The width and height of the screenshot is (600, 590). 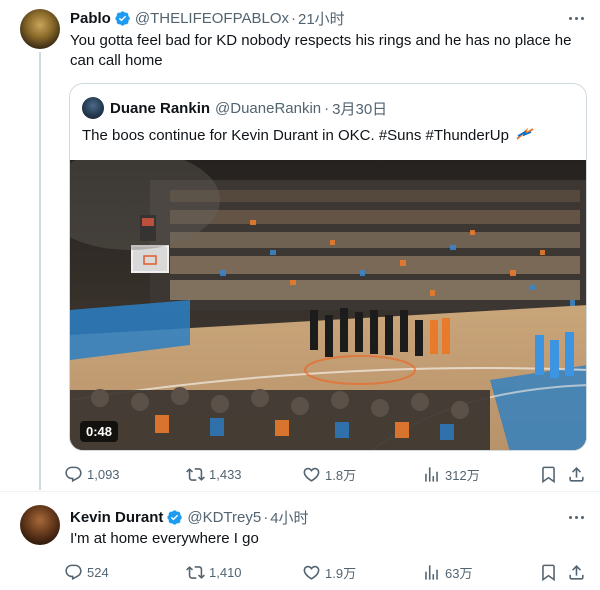 What do you see at coordinates (268, 108) in the screenshot?
I see `quote-author-handle: @DuaneRankin` at bounding box center [268, 108].